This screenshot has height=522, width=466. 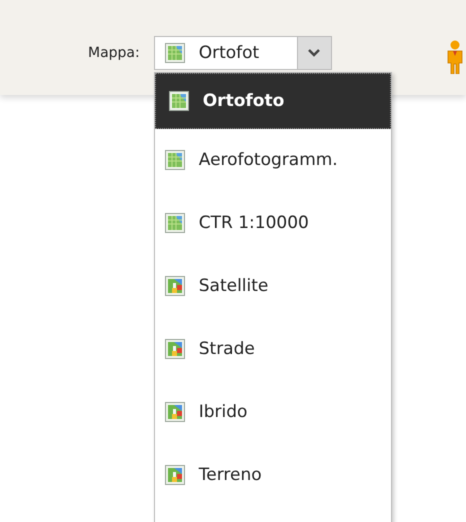 What do you see at coordinates (272, 349) in the screenshot?
I see `menu-item: Strade` at bounding box center [272, 349].